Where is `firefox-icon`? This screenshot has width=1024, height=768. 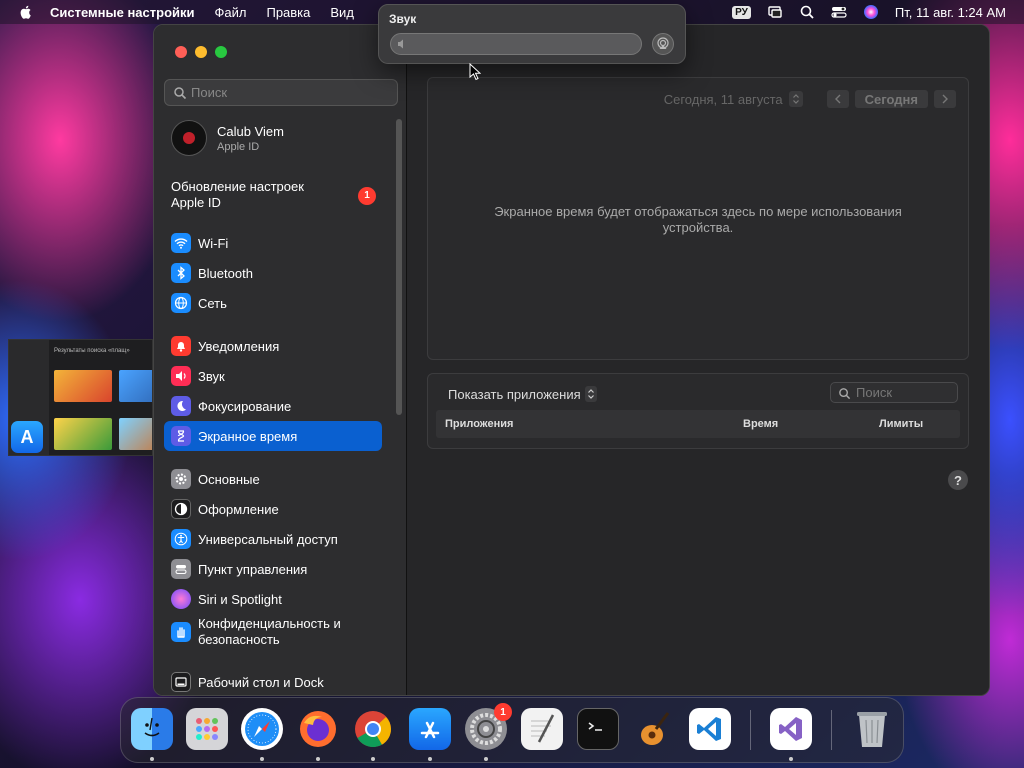
firefox-icon is located at coordinates (318, 729).